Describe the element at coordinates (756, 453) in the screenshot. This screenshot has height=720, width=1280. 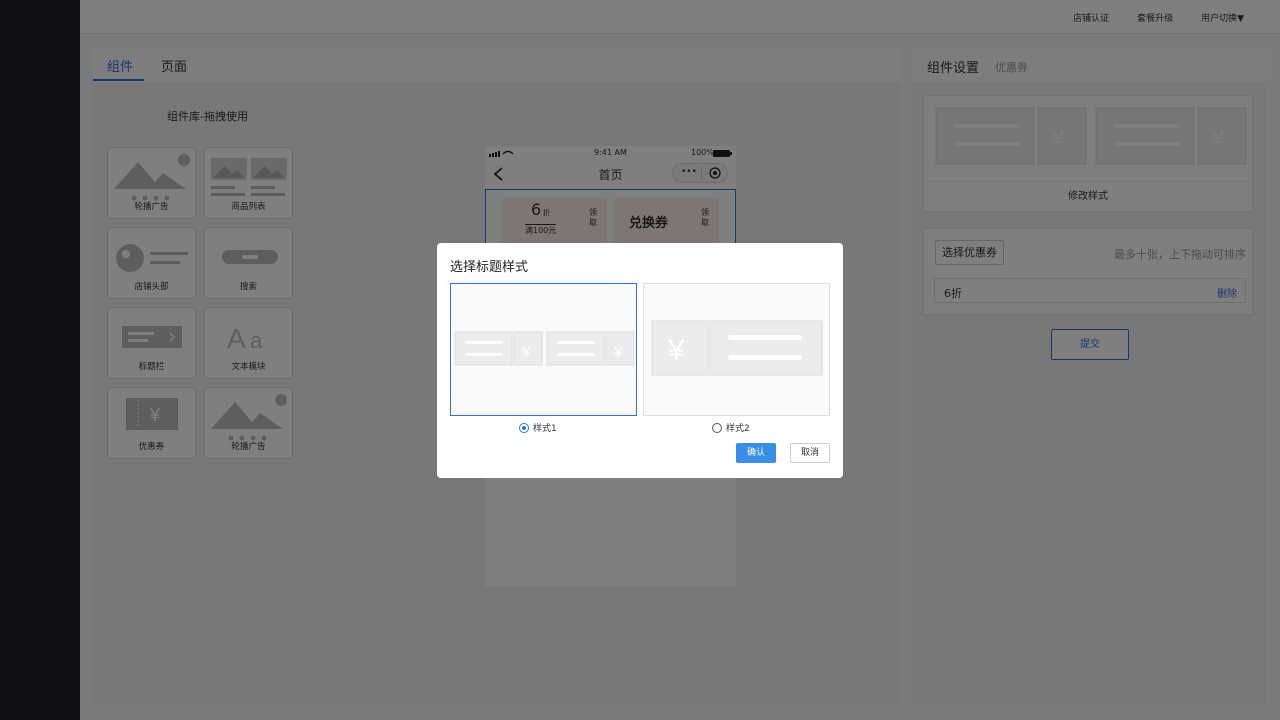
I see `confirm-button: 确认` at that location.